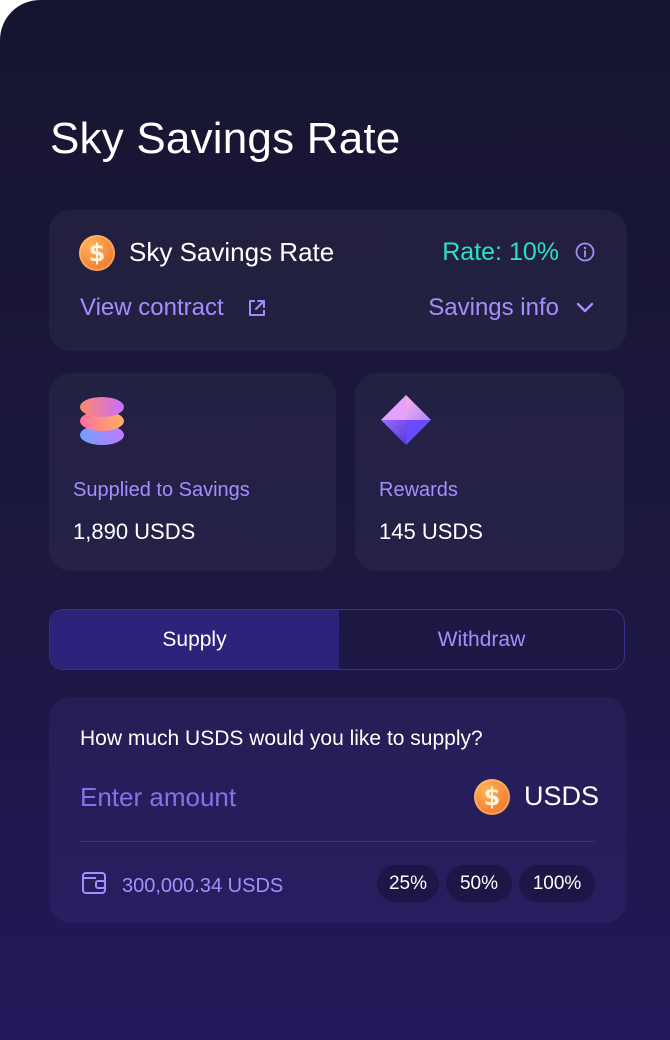 The width and height of the screenshot is (670, 1040). I want to click on page-title: Sky Savings Rate, so click(225, 138).